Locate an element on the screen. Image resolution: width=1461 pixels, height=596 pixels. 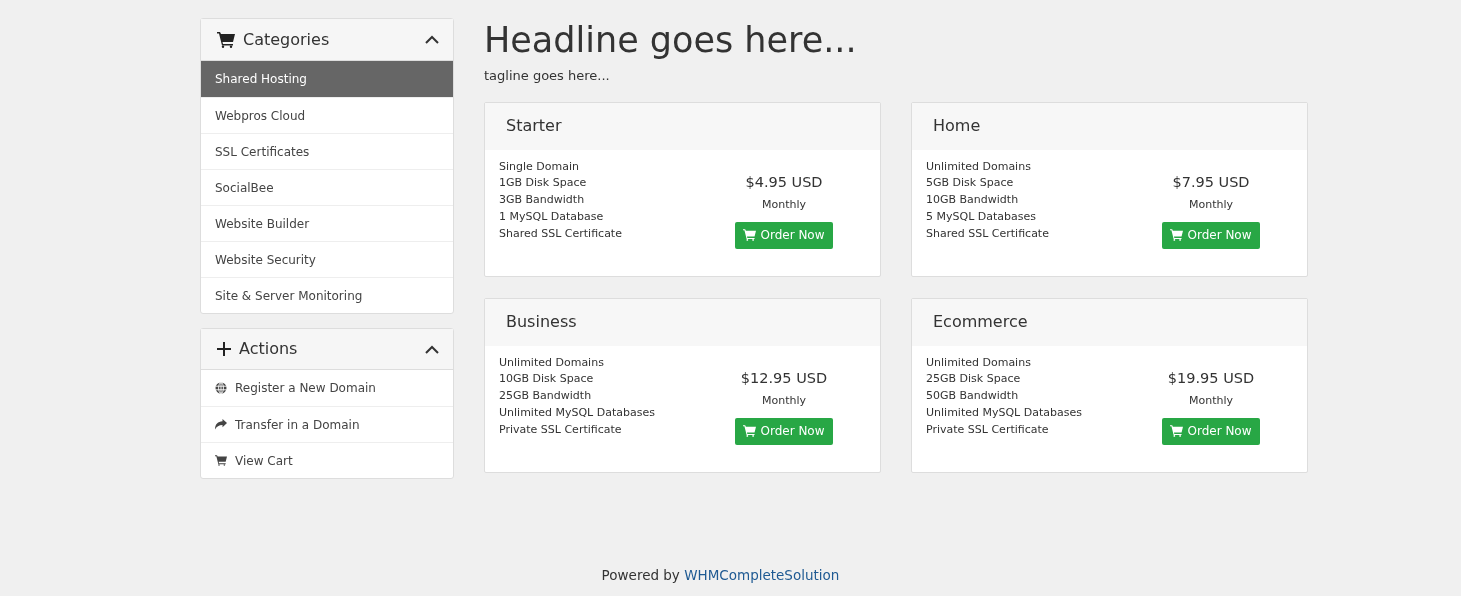
product-name: Starter is located at coordinates (534, 126).